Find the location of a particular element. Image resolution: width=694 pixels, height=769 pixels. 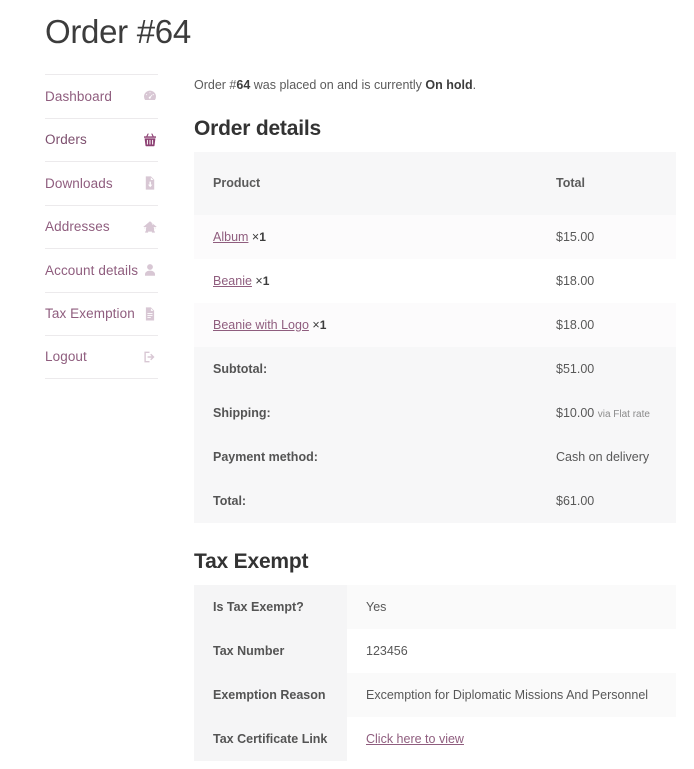

totals-value-subtotal: $51.00 is located at coordinates (573, 369).